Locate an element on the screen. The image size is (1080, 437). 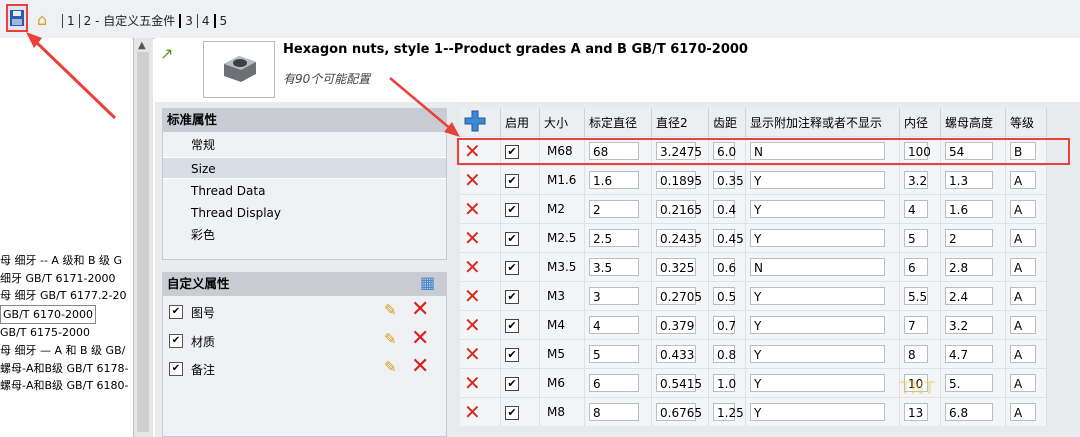
tab-1: 1 is located at coordinates (71, 21).